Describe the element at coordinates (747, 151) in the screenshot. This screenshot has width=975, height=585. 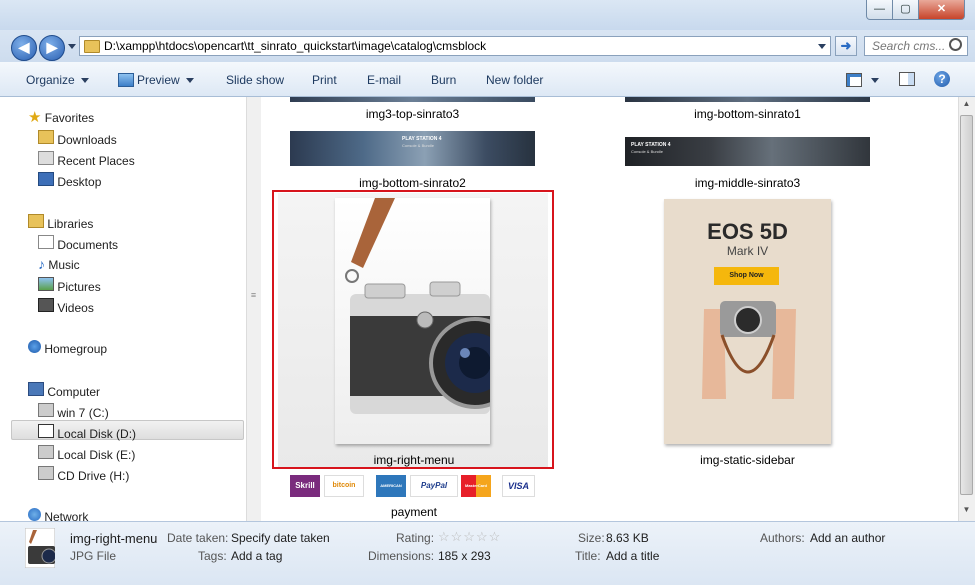
I see `thumbnail-img-middle-sinrato3: PLAY STATION 4 Console & Bundle` at that location.